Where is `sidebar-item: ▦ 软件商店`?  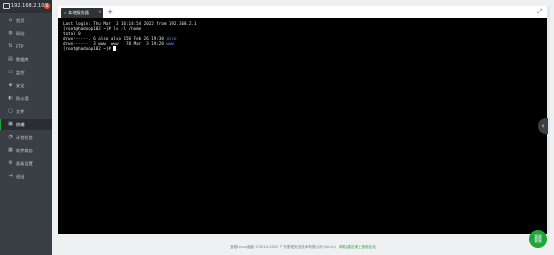
sidebar-item: ▦ 软件商店 is located at coordinates (26, 150).